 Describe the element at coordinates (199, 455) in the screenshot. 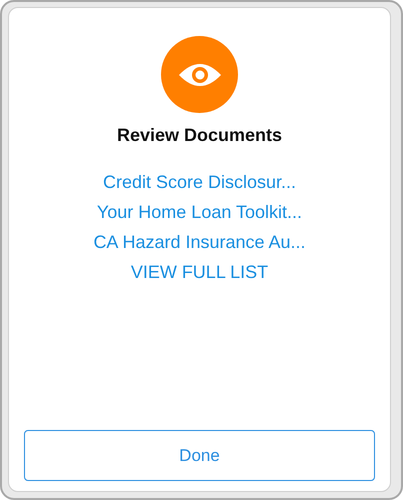

I see `done-button: Done` at that location.